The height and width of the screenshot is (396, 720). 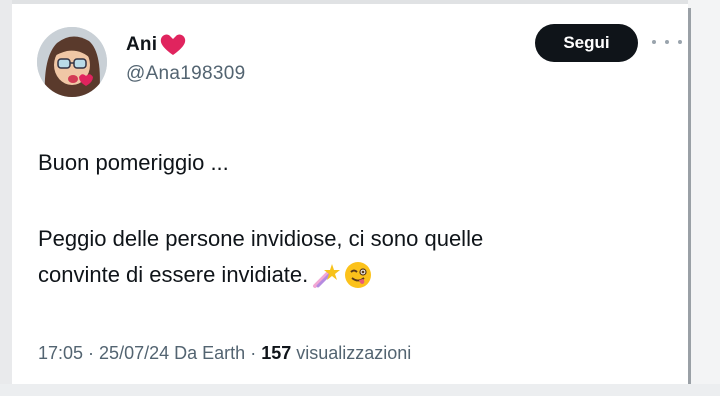 What do you see at coordinates (60, 353) in the screenshot?
I see `tweet-time: 17:05` at bounding box center [60, 353].